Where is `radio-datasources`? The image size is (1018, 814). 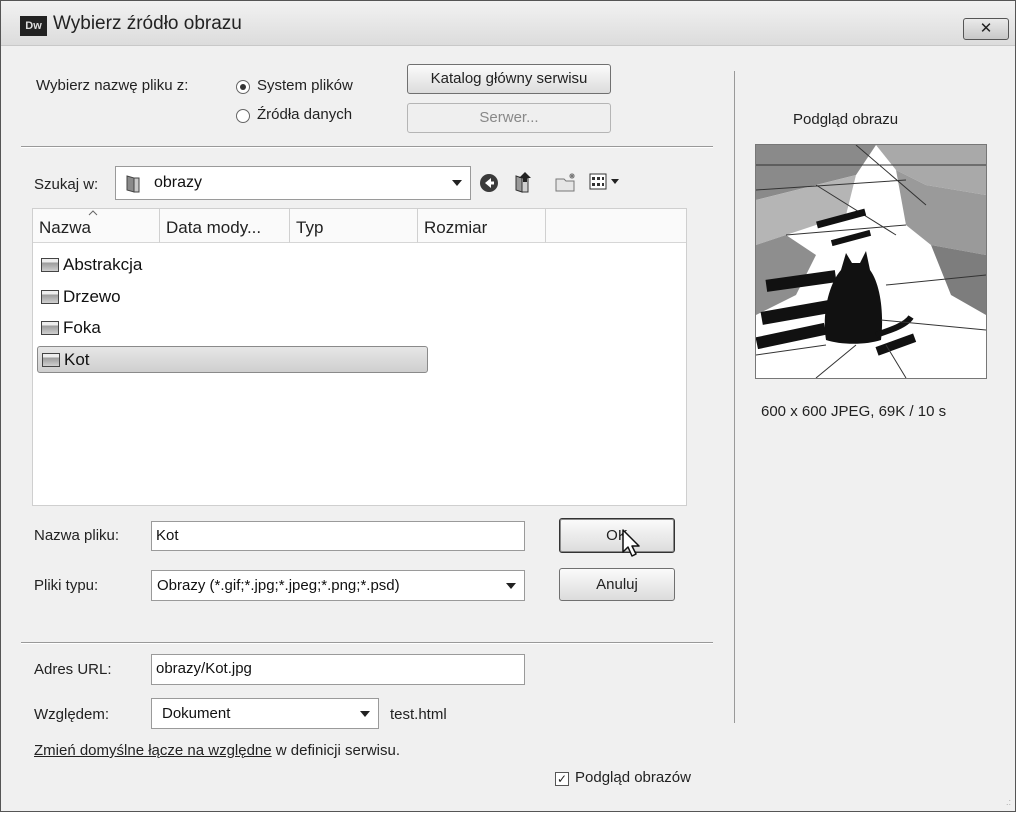
radio-datasources is located at coordinates (243, 116).